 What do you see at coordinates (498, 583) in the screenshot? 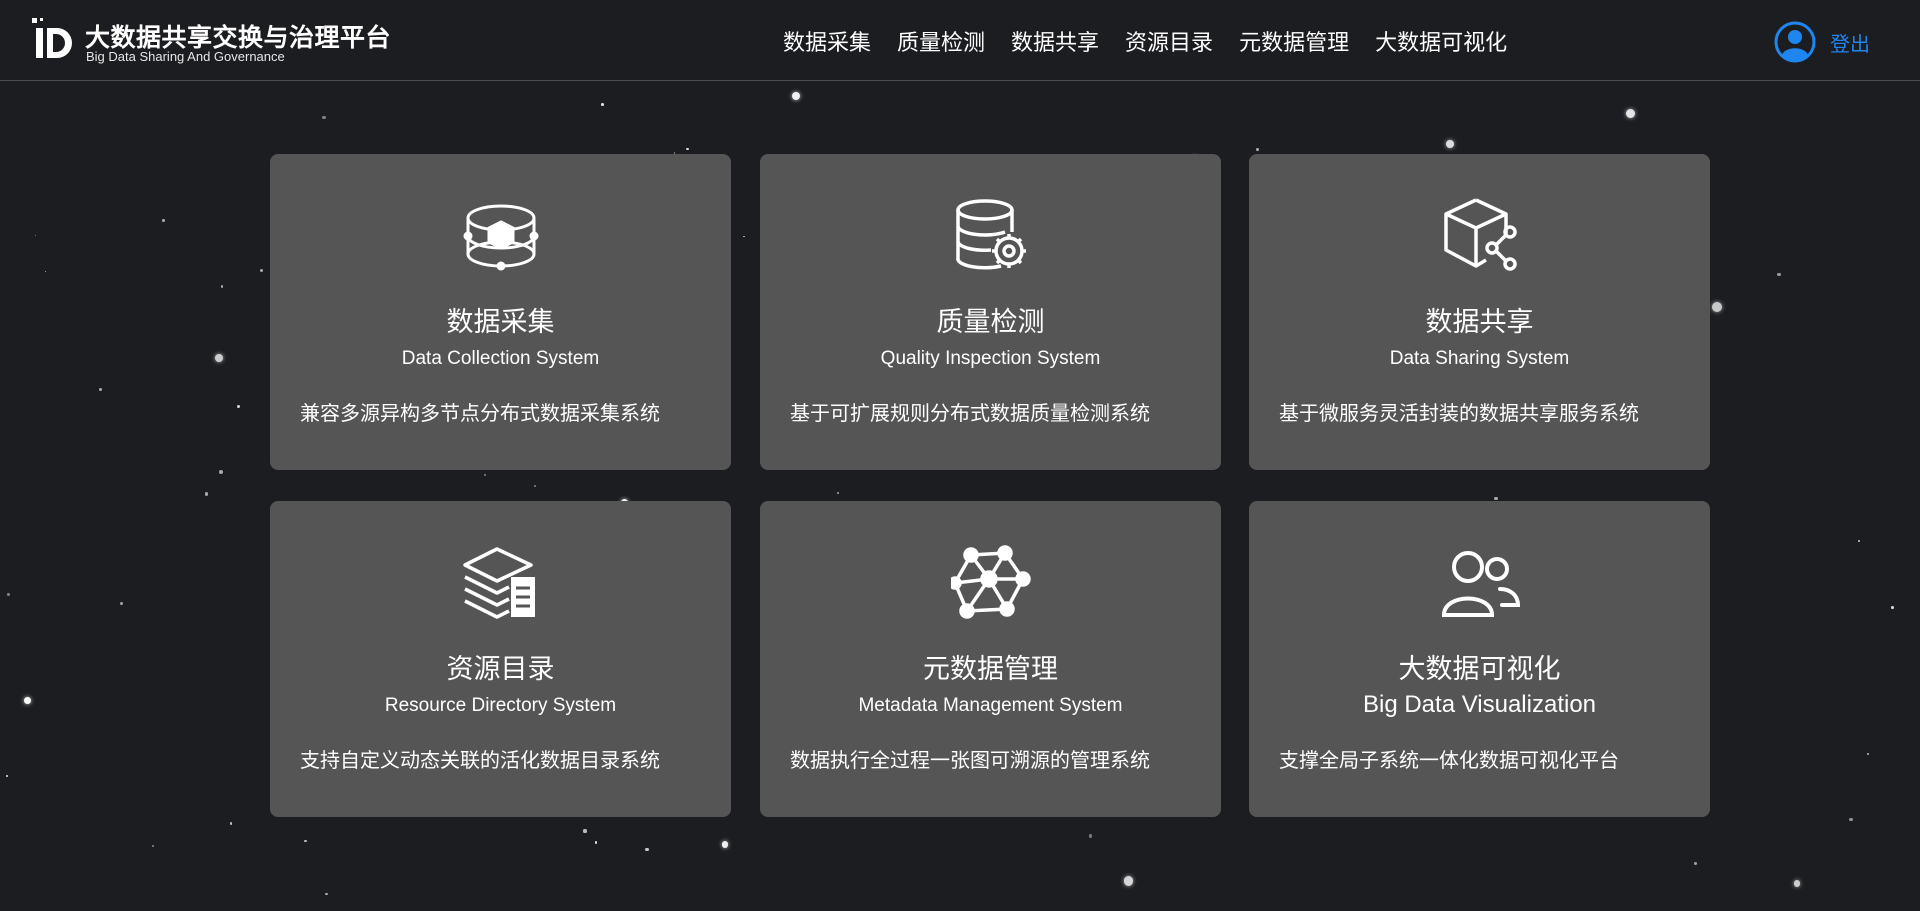
I see `stacked-layers-icon` at bounding box center [498, 583].